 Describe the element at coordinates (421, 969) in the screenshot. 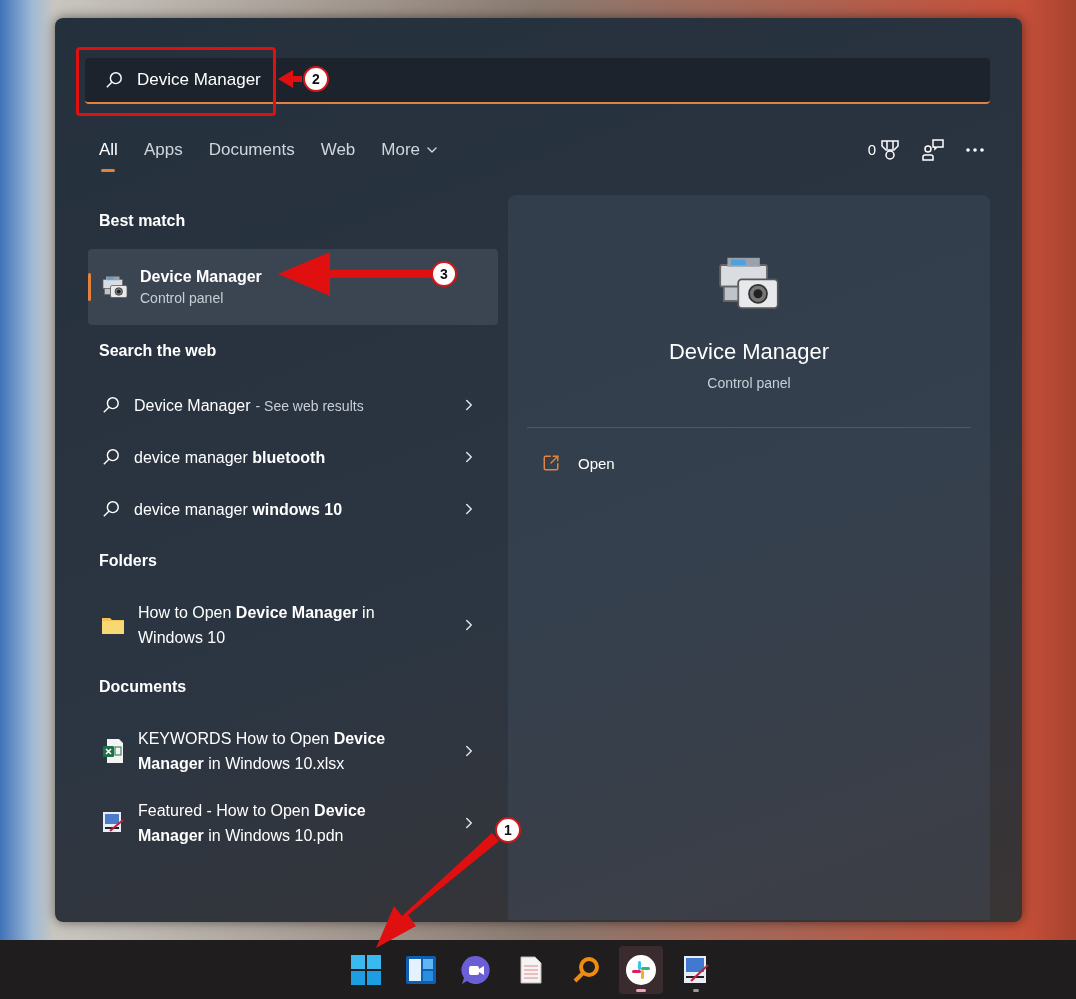

I see `widgets-icon` at that location.